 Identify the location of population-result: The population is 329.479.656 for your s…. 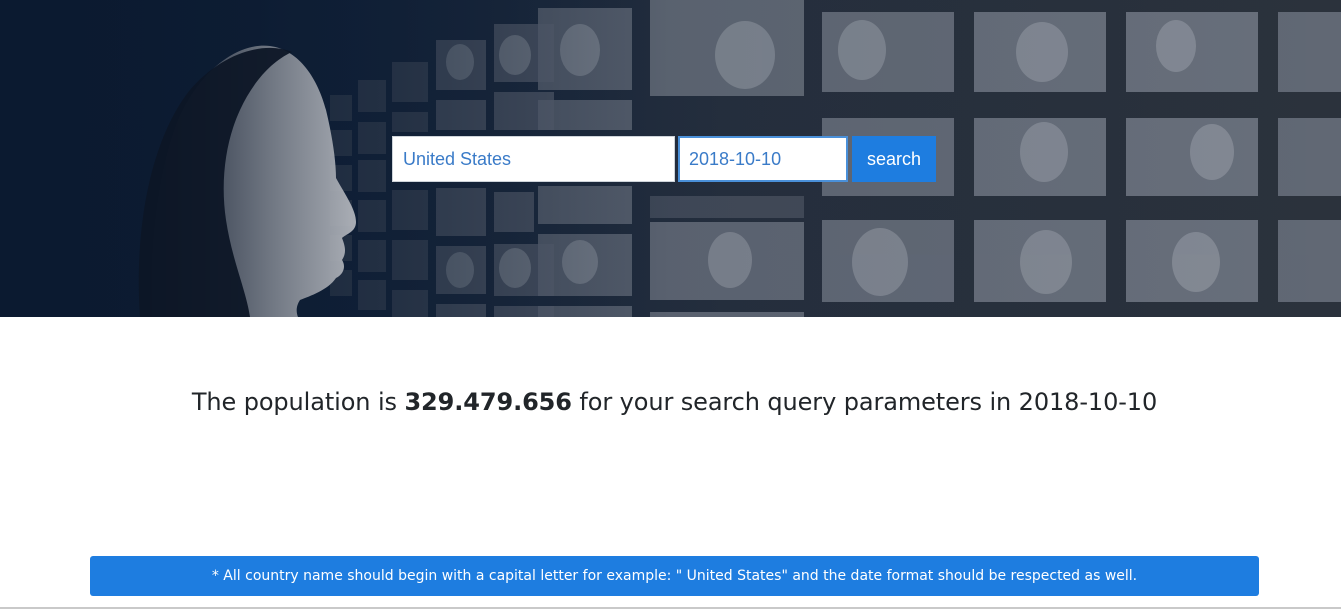
(670, 402).